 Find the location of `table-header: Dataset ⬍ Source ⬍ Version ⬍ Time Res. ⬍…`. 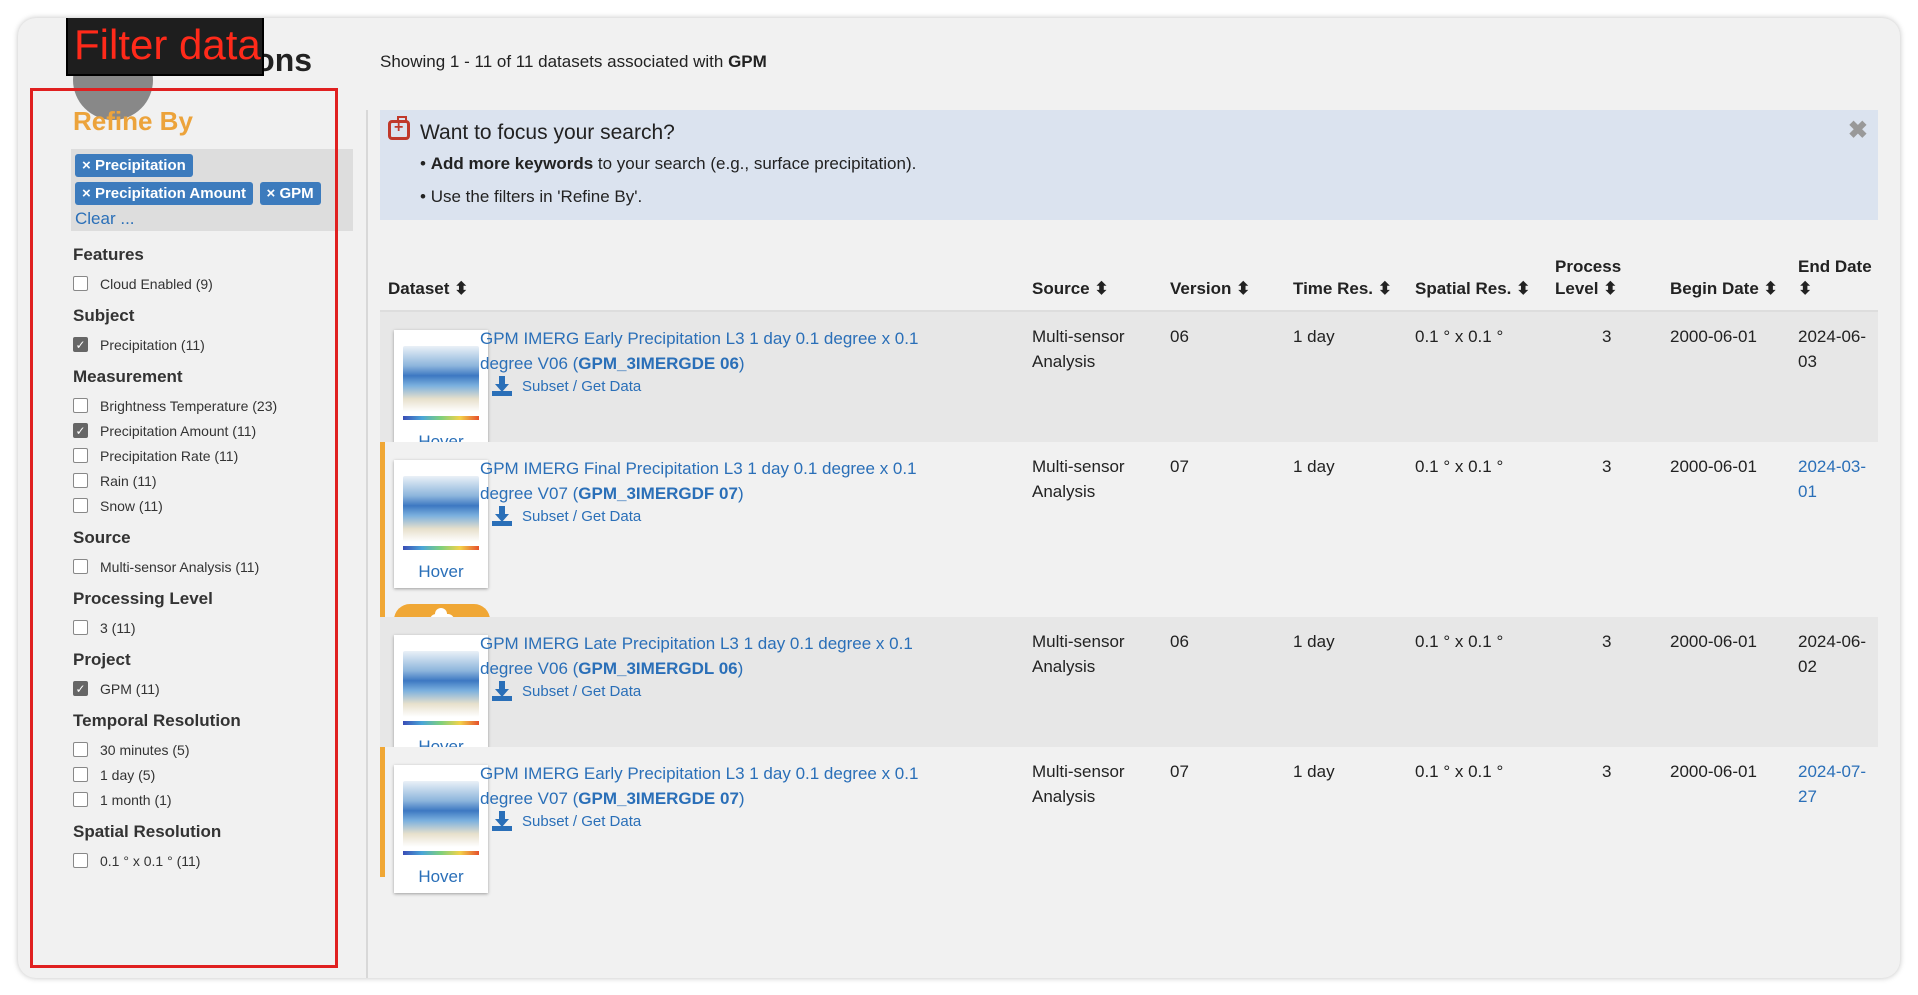

table-header: Dataset ⬍ Source ⬍ Version ⬍ Time Res. ⬍… is located at coordinates (1129, 276).